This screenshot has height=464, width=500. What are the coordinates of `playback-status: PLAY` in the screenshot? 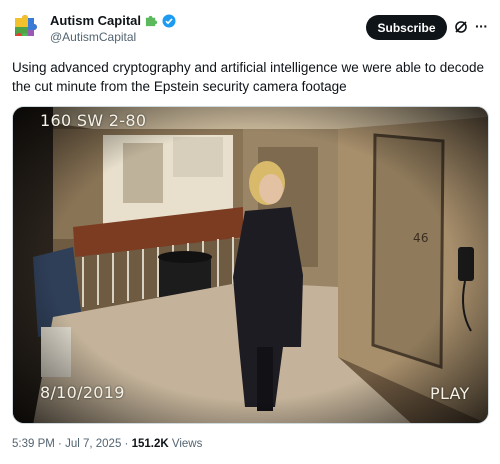 It's located at (450, 393).